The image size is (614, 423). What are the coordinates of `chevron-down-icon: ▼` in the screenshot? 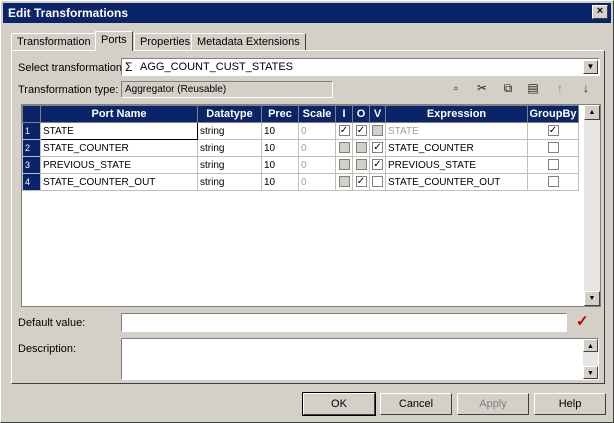 It's located at (590, 67).